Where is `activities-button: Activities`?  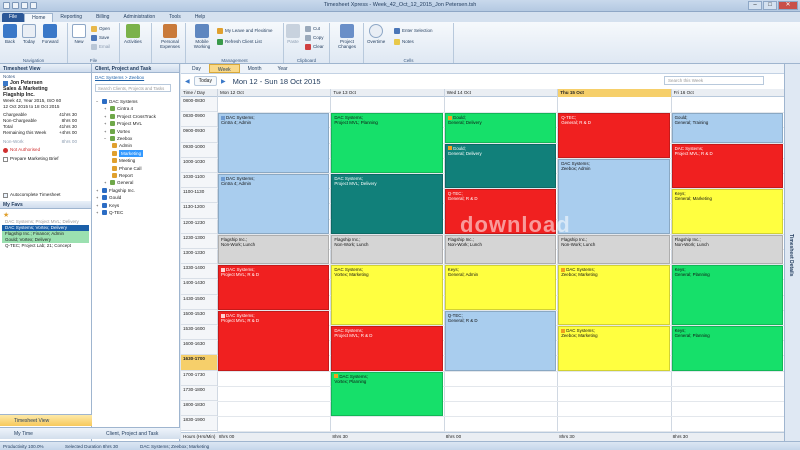
activities-button: Activities is located at coordinates (133, 34).